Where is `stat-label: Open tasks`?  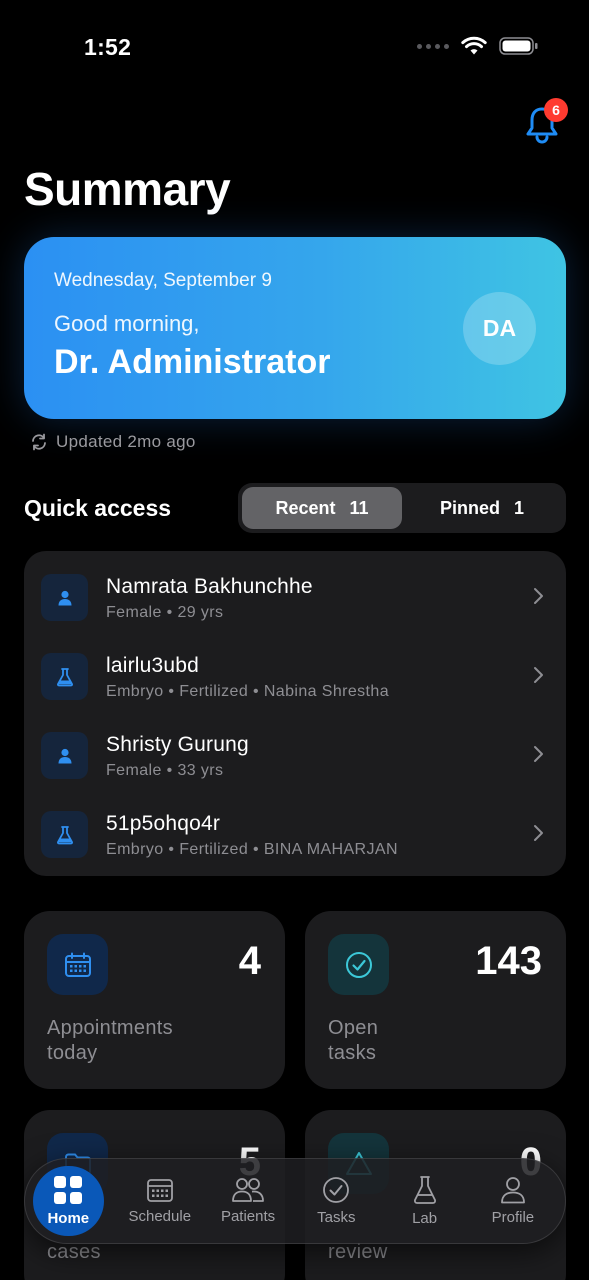
stat-label: Open tasks is located at coordinates (353, 1041).